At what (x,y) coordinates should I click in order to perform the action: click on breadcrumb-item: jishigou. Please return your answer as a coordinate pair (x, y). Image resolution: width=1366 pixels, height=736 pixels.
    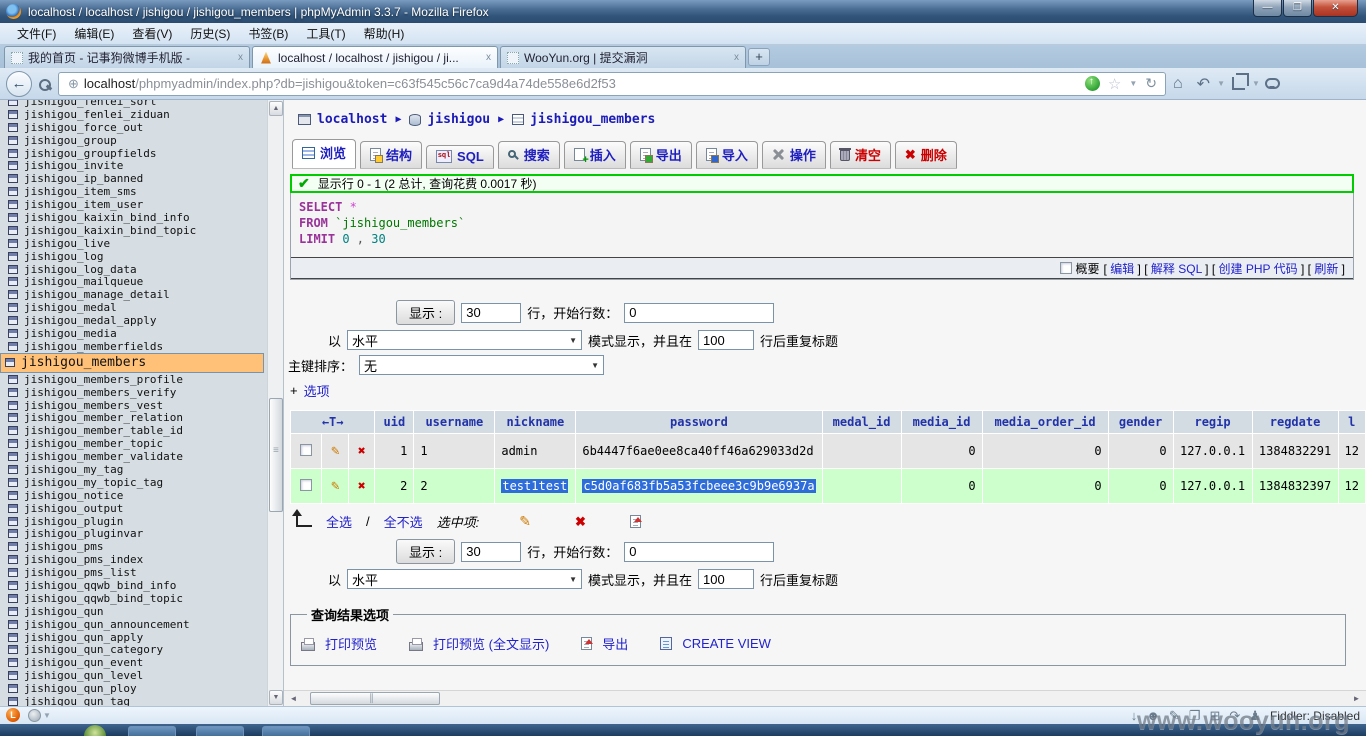
    Looking at the image, I should click on (449, 119).